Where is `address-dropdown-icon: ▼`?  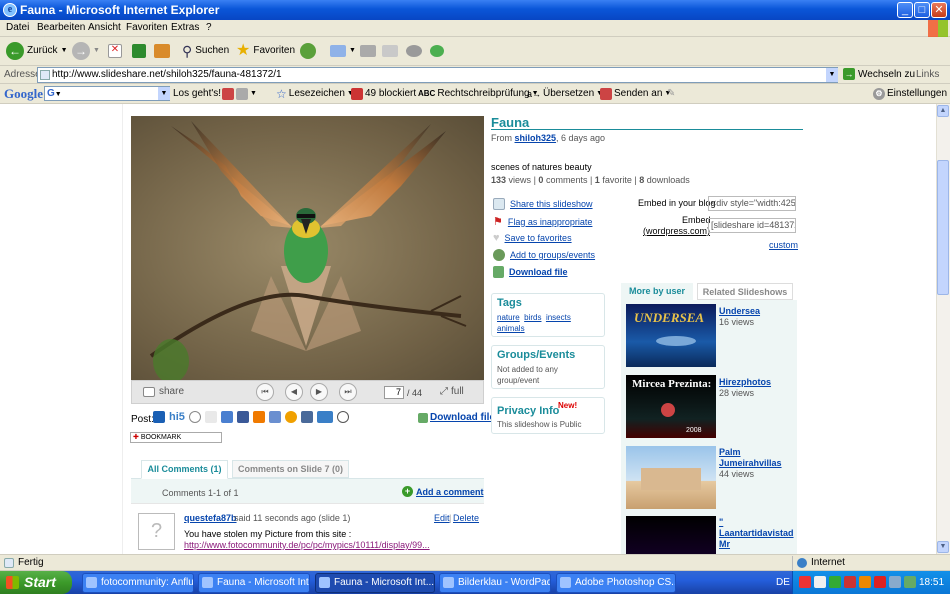 address-dropdown-icon: ▼ is located at coordinates (832, 75).